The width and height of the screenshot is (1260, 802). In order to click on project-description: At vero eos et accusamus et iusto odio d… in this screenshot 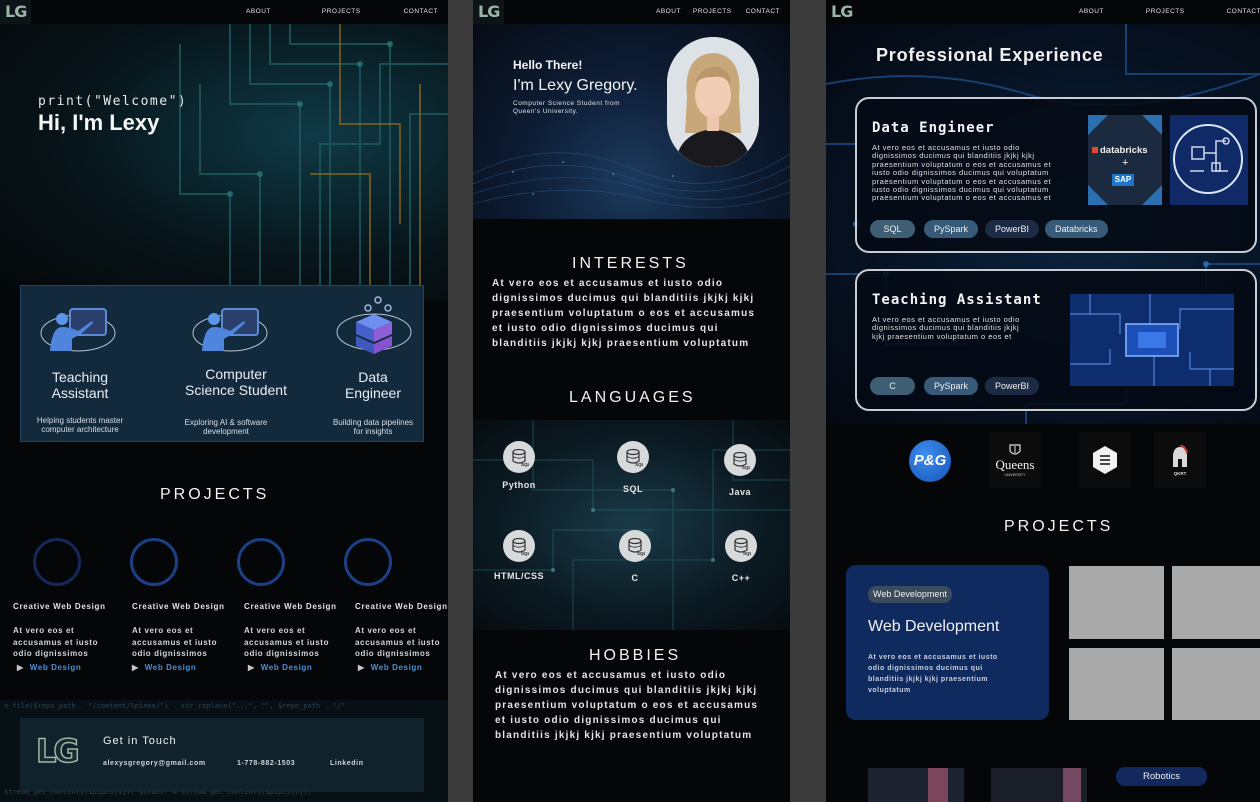, I will do `click(933, 674)`.